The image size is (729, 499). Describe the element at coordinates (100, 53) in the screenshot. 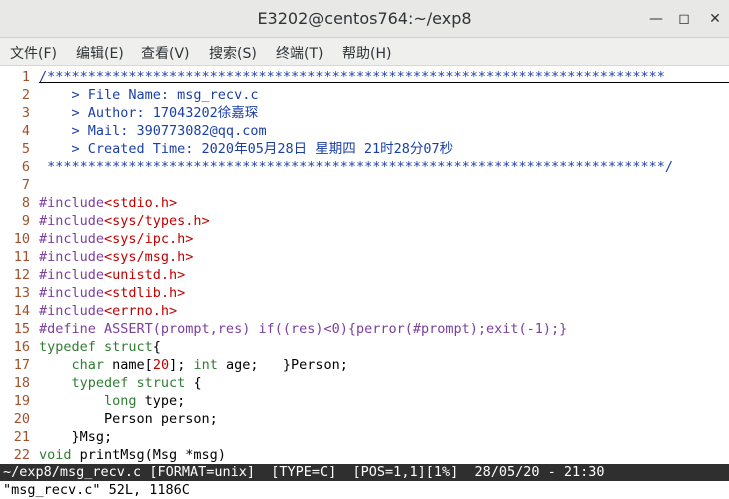

I see `menu-edit: 编辑(E)` at that location.